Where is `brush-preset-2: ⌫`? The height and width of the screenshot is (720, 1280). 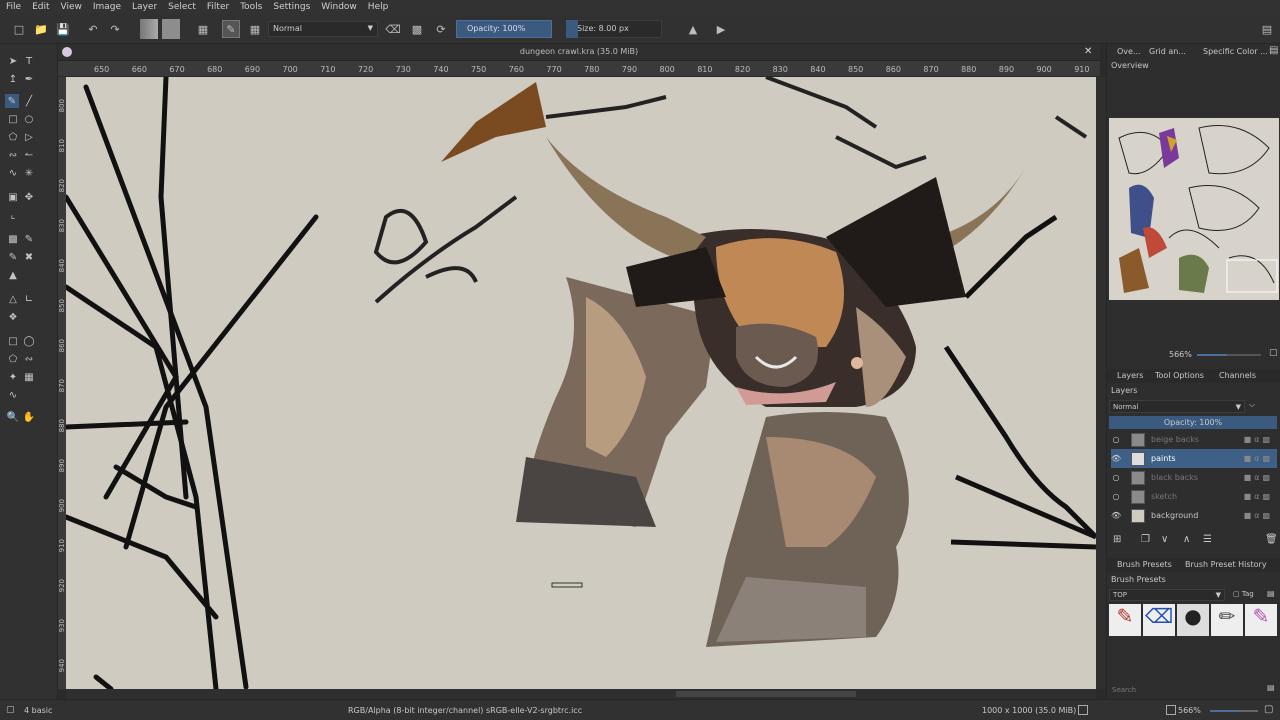 brush-preset-2: ⌫ is located at coordinates (1159, 620).